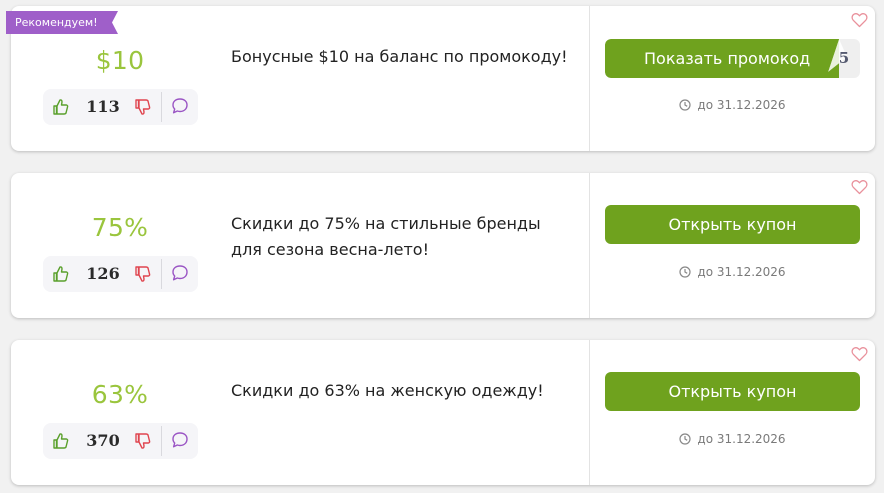 This screenshot has height=493, width=884. Describe the element at coordinates (56, 22) in the screenshot. I see `recommended-badge: Рекомендуем!` at that location.